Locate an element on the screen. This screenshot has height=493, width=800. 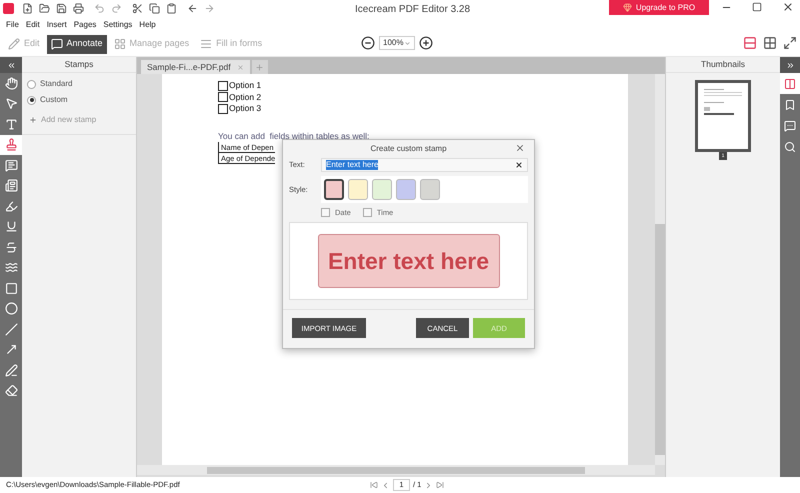
single-page-view-icon is located at coordinates (750, 43).